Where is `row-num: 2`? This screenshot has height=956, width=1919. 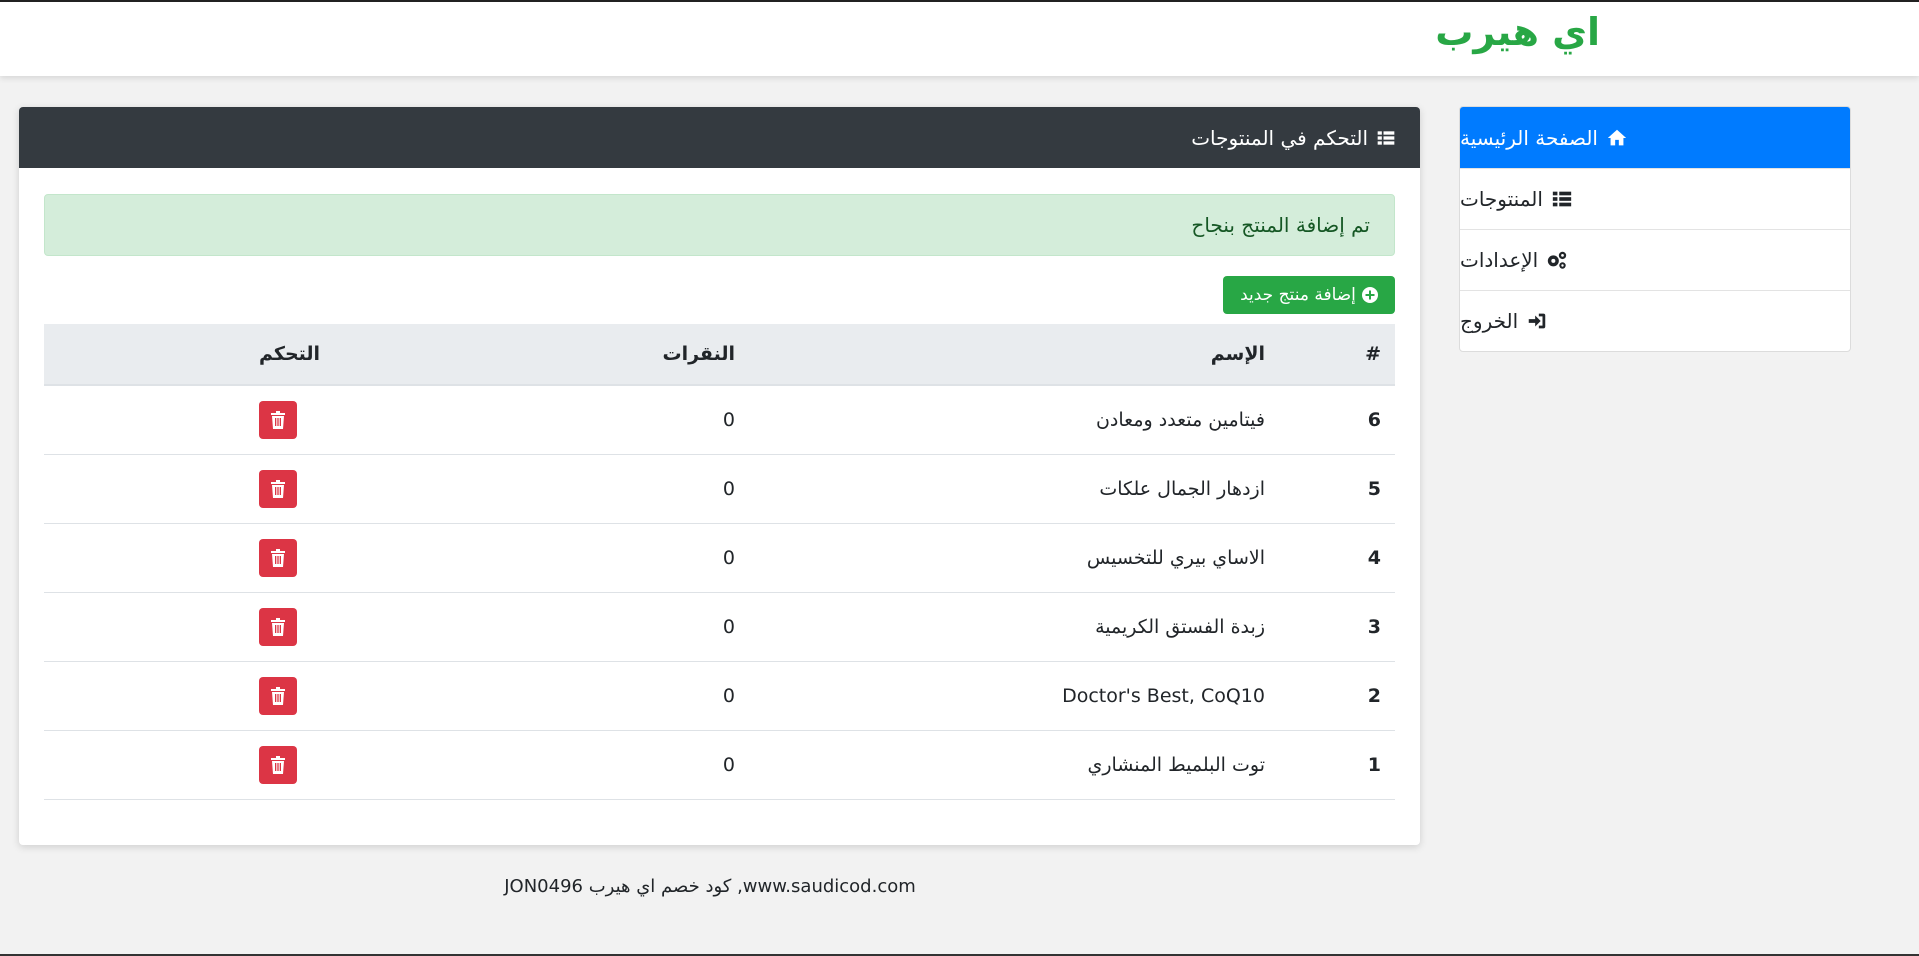 row-num: 2 is located at coordinates (1374, 695).